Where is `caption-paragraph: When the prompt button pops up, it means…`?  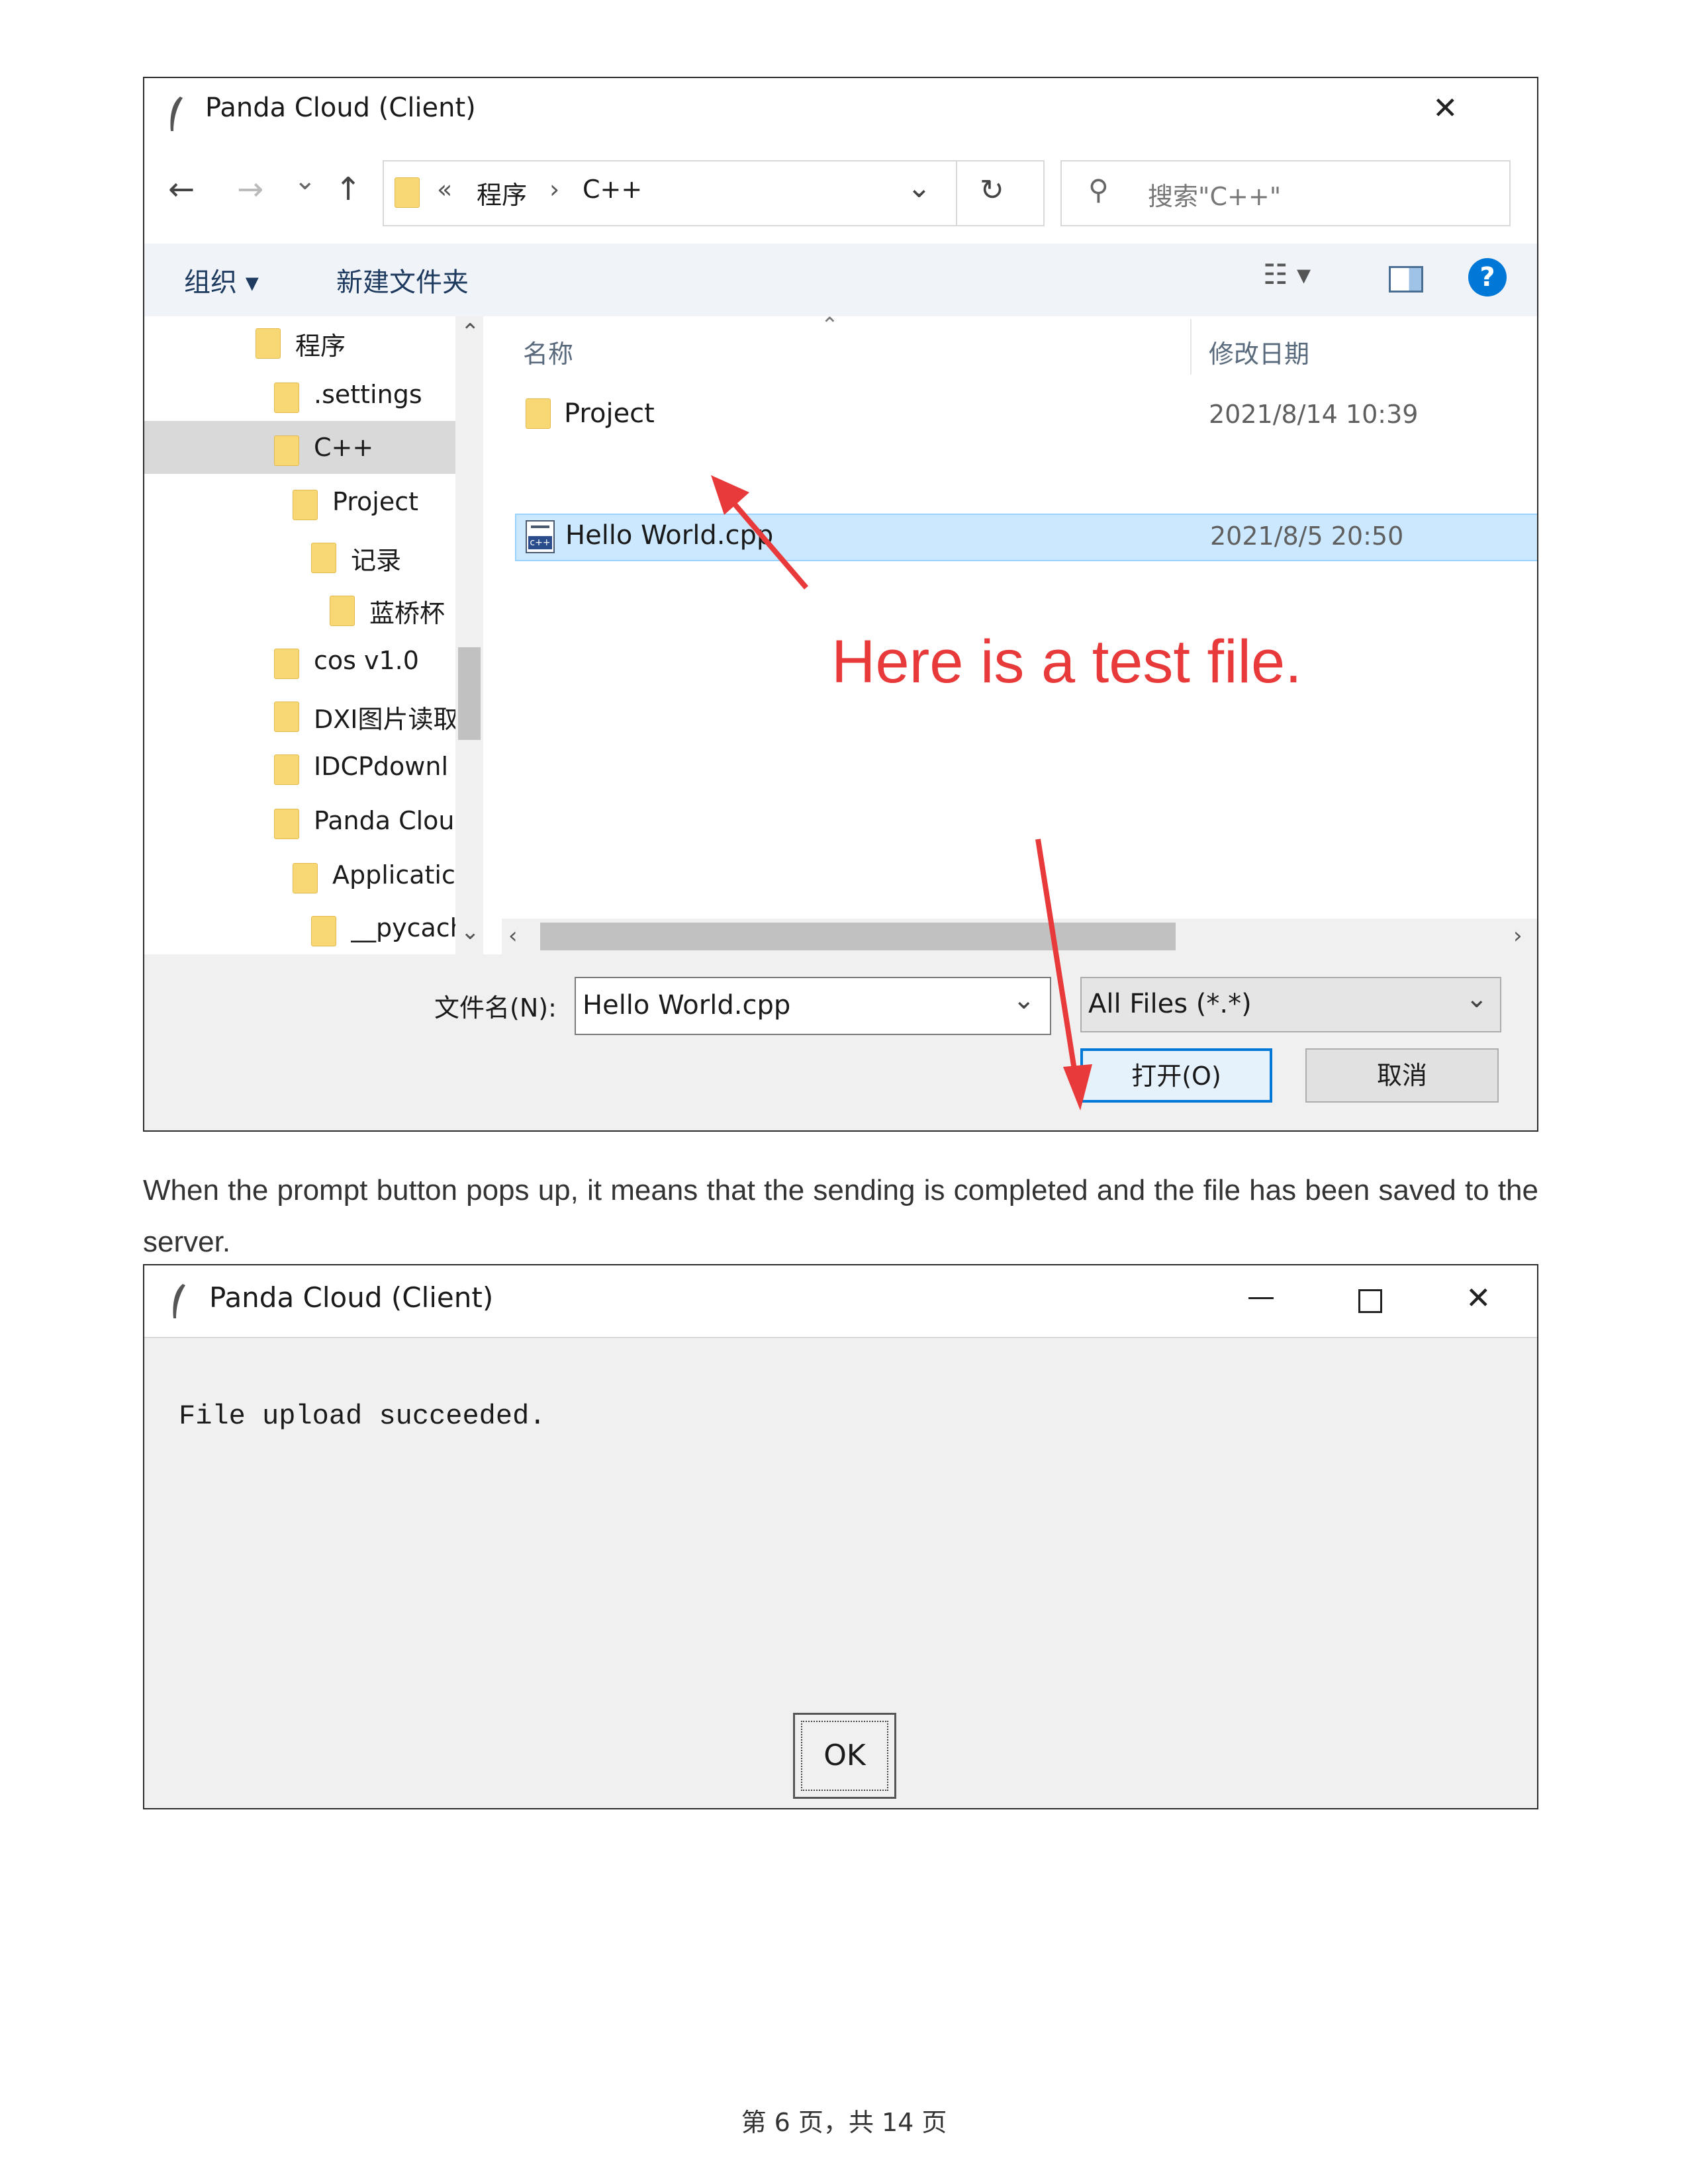 caption-paragraph: When the prompt button pops up, it means… is located at coordinates (840, 1216).